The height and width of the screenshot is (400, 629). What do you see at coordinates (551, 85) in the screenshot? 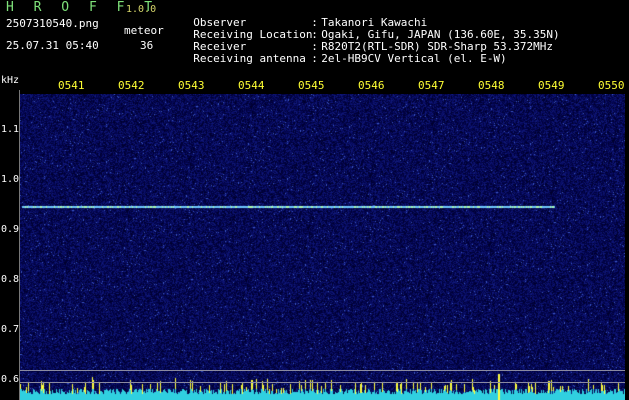
I see `time-tick-0549: 0549` at bounding box center [551, 85].